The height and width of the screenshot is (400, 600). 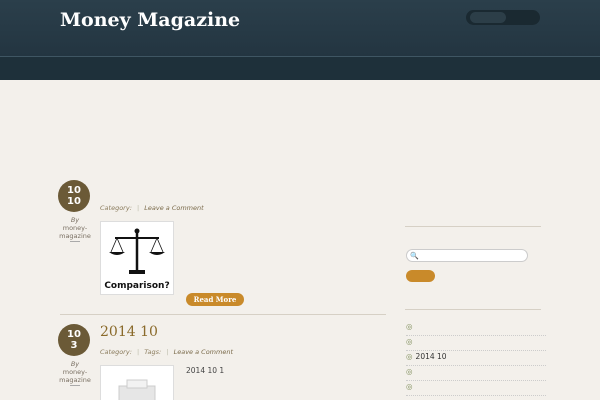 What do you see at coordinates (476, 359) in the screenshot?
I see `recent-post-link: ◎ 2014 10` at bounding box center [476, 359].